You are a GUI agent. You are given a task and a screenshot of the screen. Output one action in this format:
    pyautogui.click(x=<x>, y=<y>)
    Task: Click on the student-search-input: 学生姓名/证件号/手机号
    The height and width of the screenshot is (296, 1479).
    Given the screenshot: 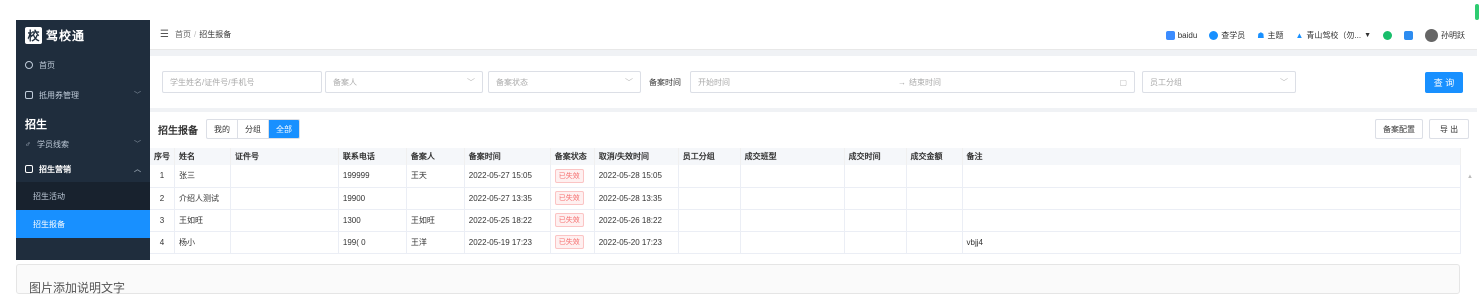 What is the action you would take?
    pyautogui.click(x=242, y=82)
    